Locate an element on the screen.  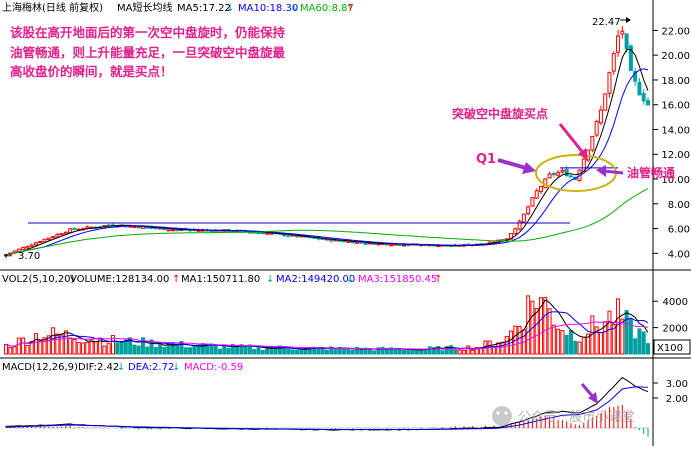
macd-readout: MACD:-0.59 is located at coordinates (213, 367).